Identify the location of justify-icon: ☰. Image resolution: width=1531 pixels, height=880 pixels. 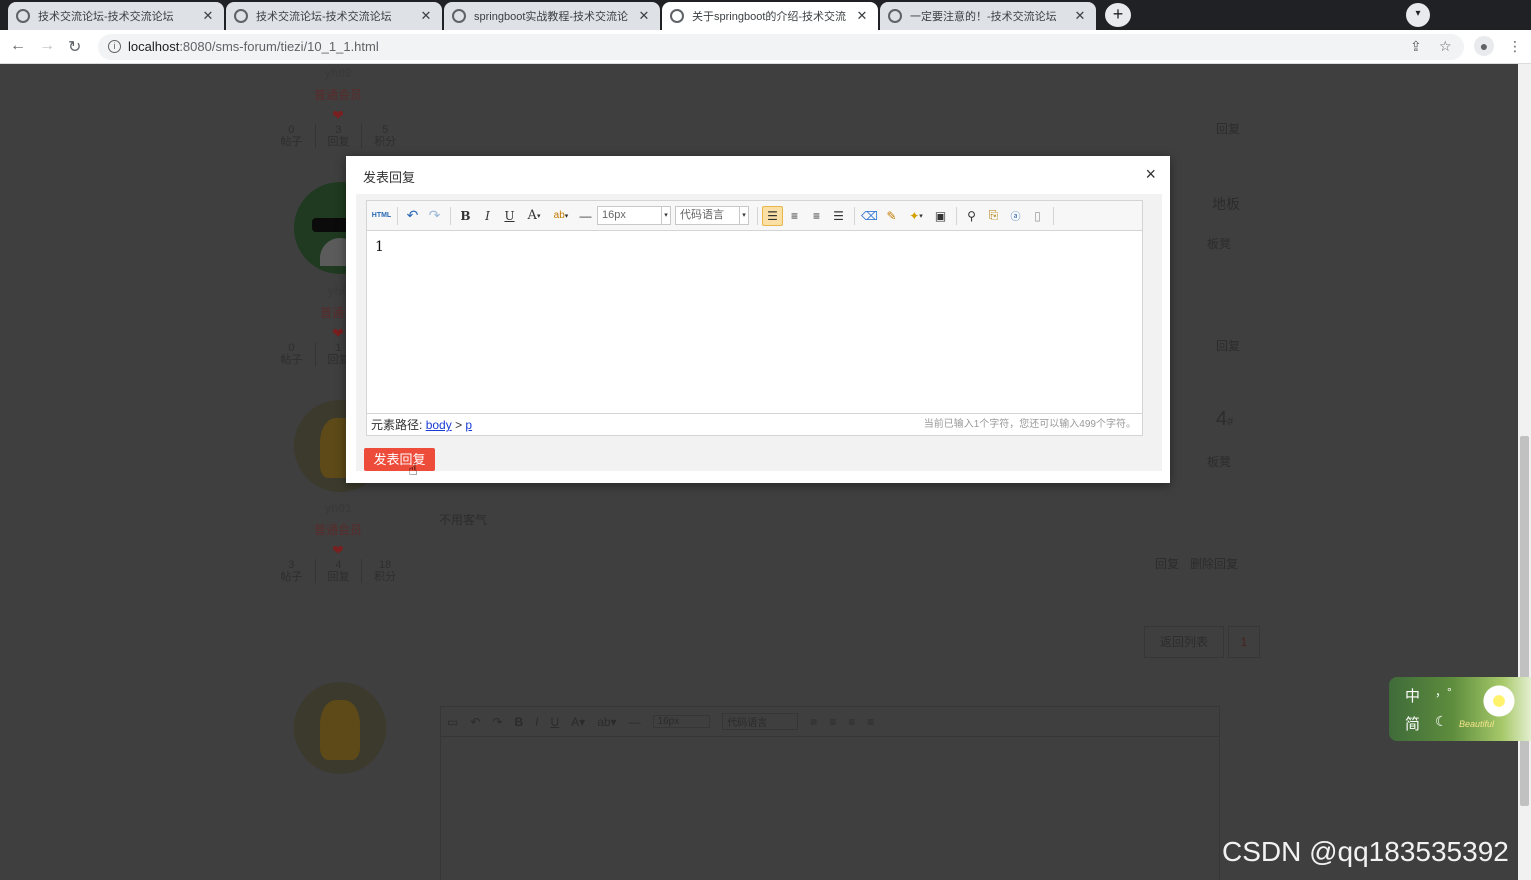
(838, 216).